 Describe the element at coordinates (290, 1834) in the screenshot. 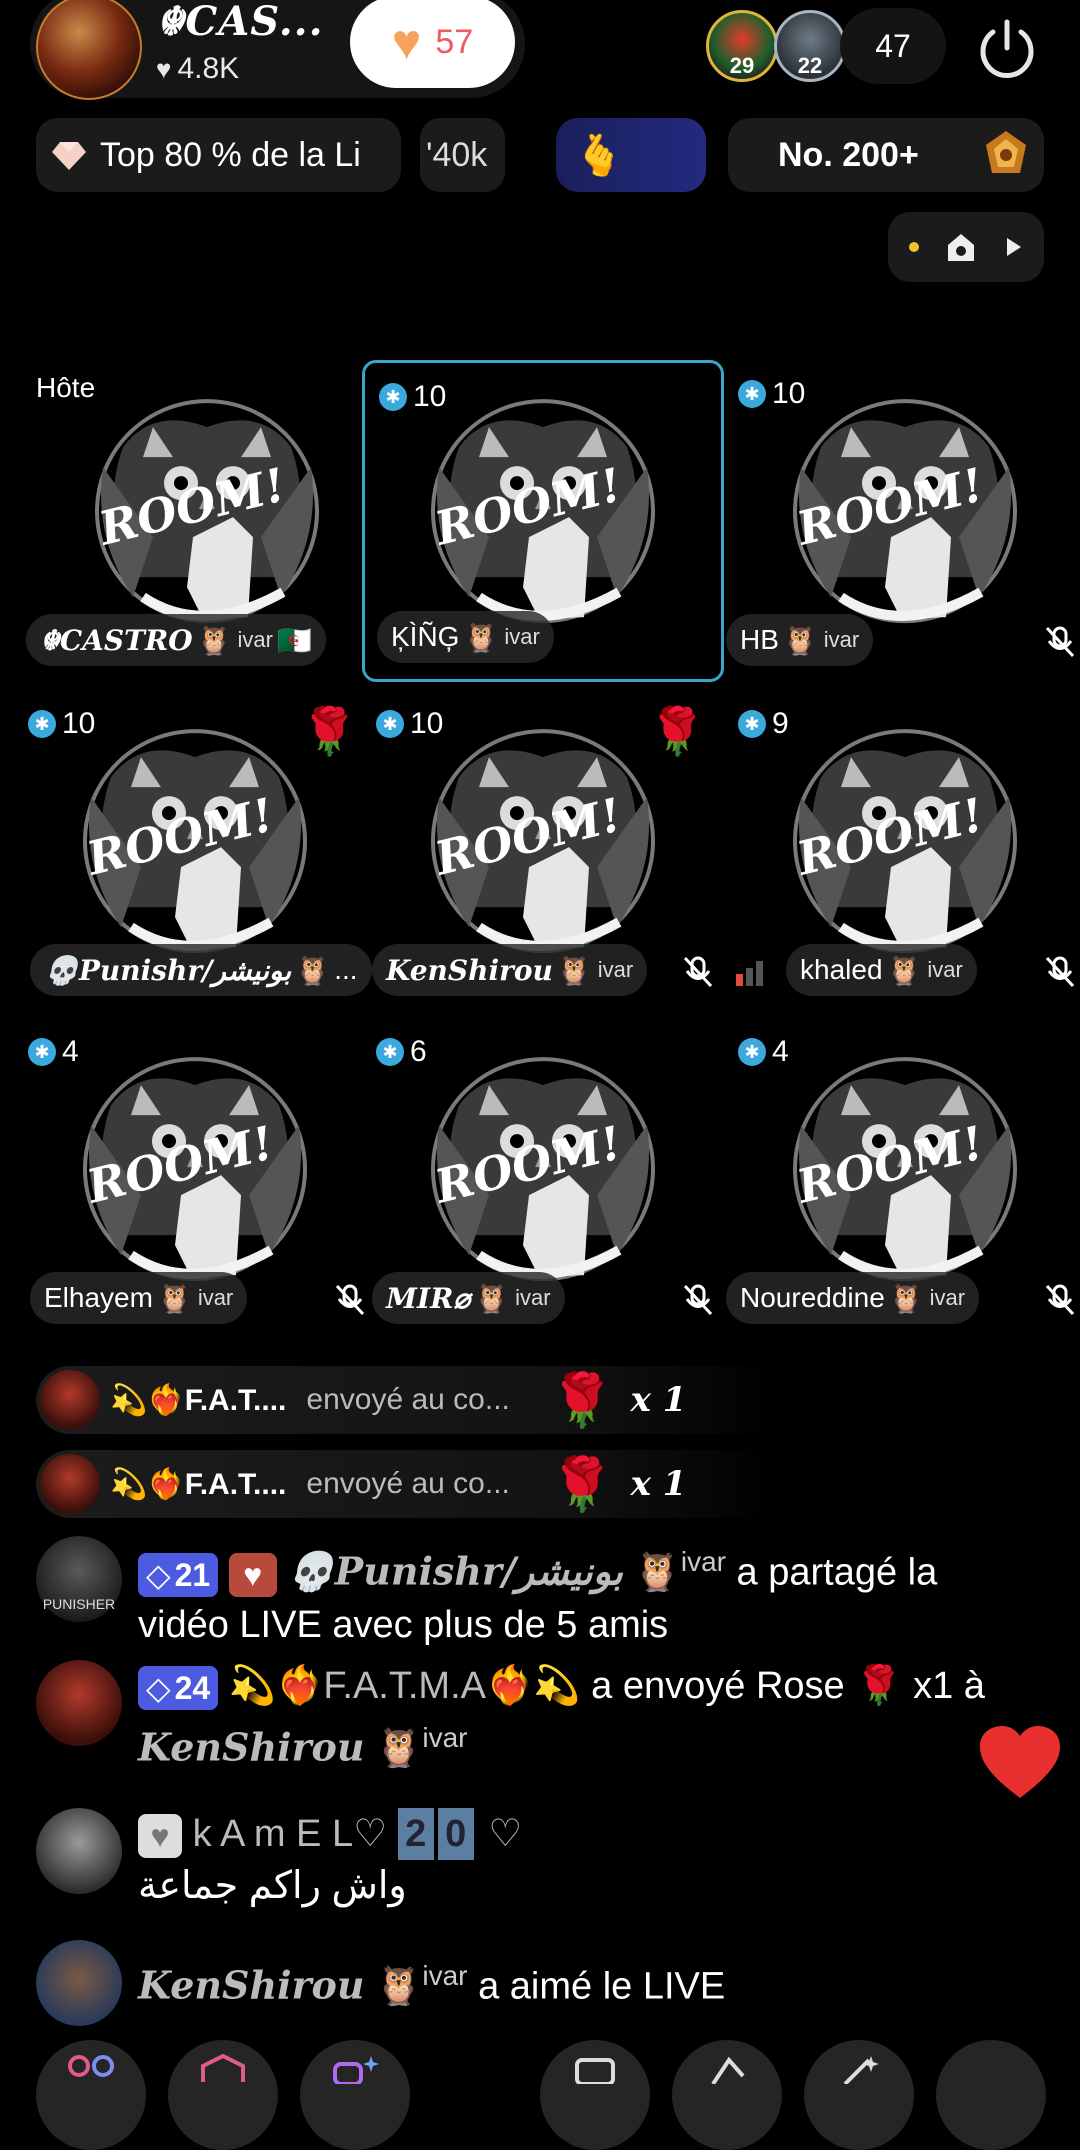

I see `chat-username: k A m E L♡` at that location.